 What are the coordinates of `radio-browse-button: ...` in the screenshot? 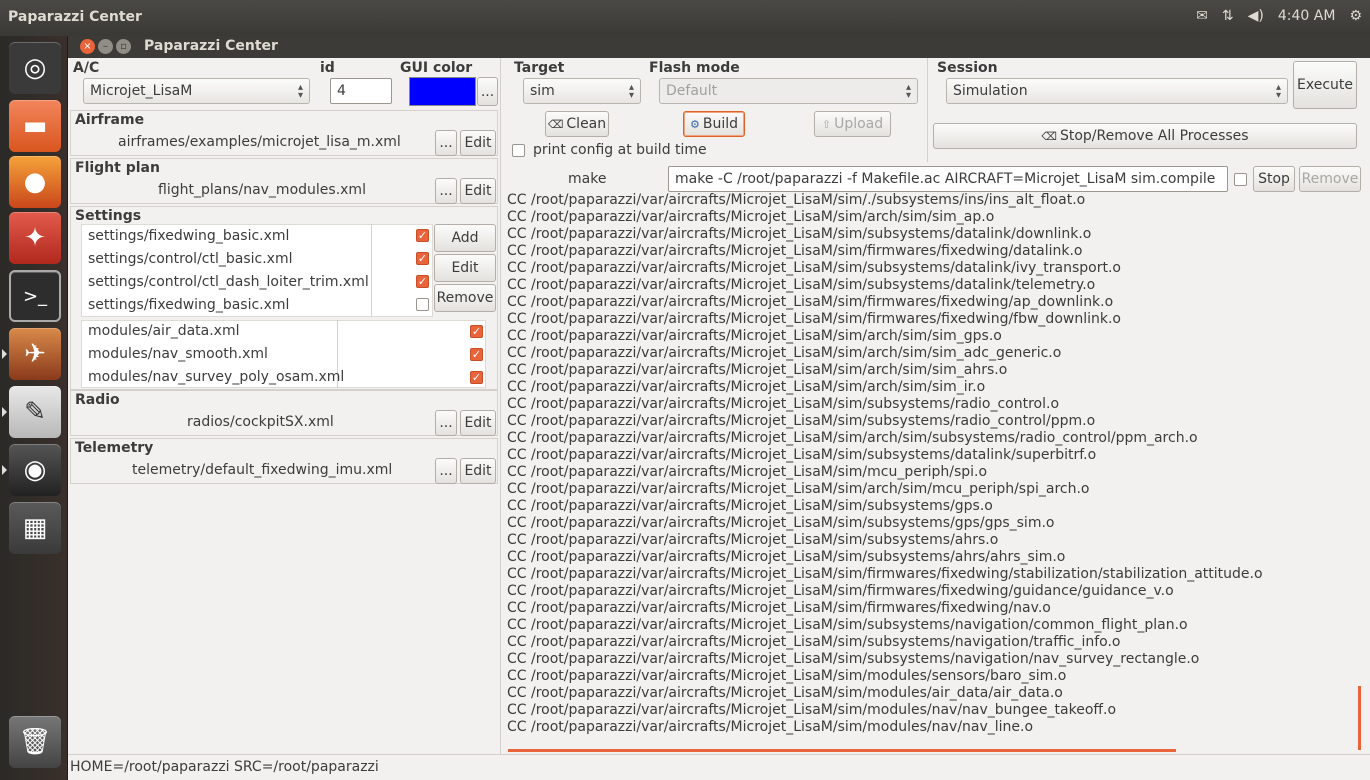 It's located at (446, 423).